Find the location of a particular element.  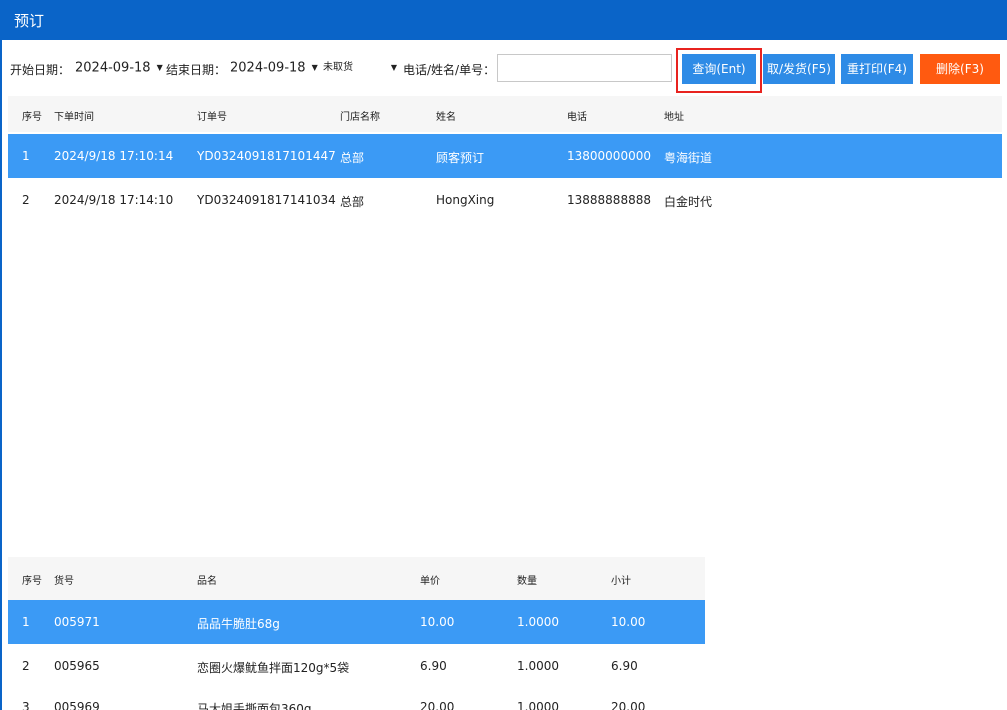

orders-table-header: 序号 下单时间 订单号 门店名称 姓名 电话 地址 is located at coordinates (505, 114).